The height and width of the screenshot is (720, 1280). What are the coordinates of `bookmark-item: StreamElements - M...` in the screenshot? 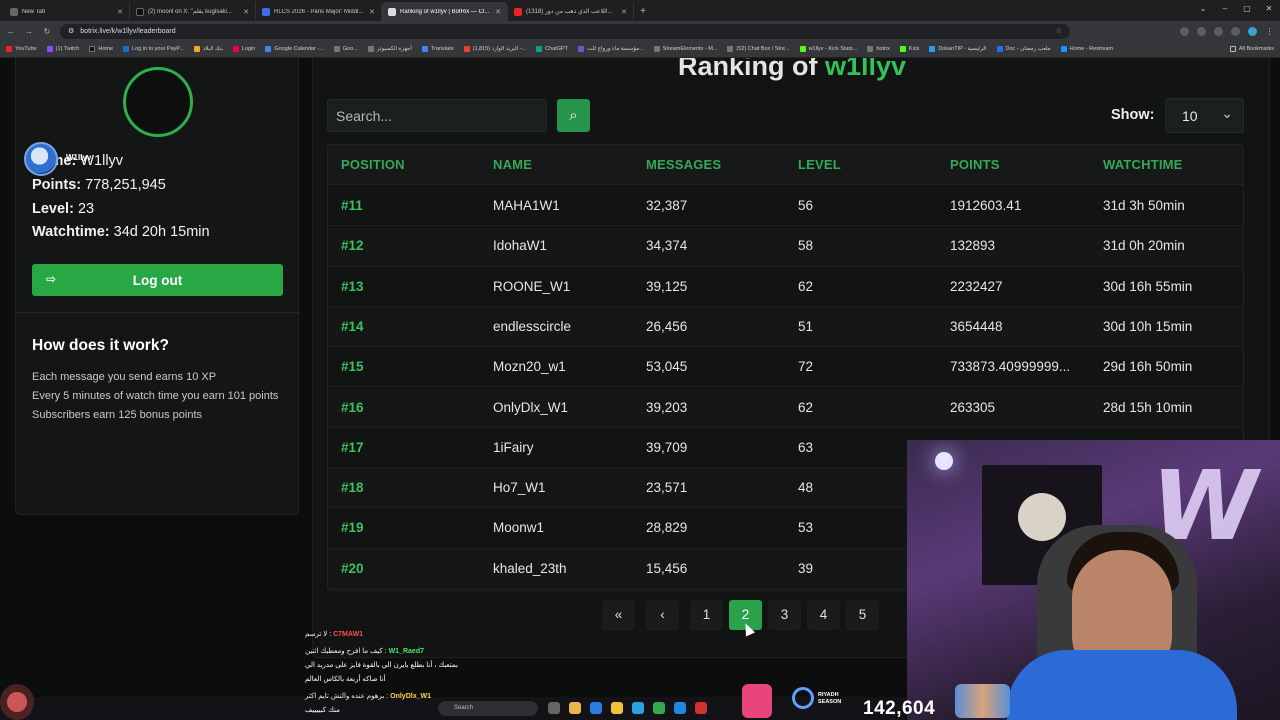 It's located at (685, 49).